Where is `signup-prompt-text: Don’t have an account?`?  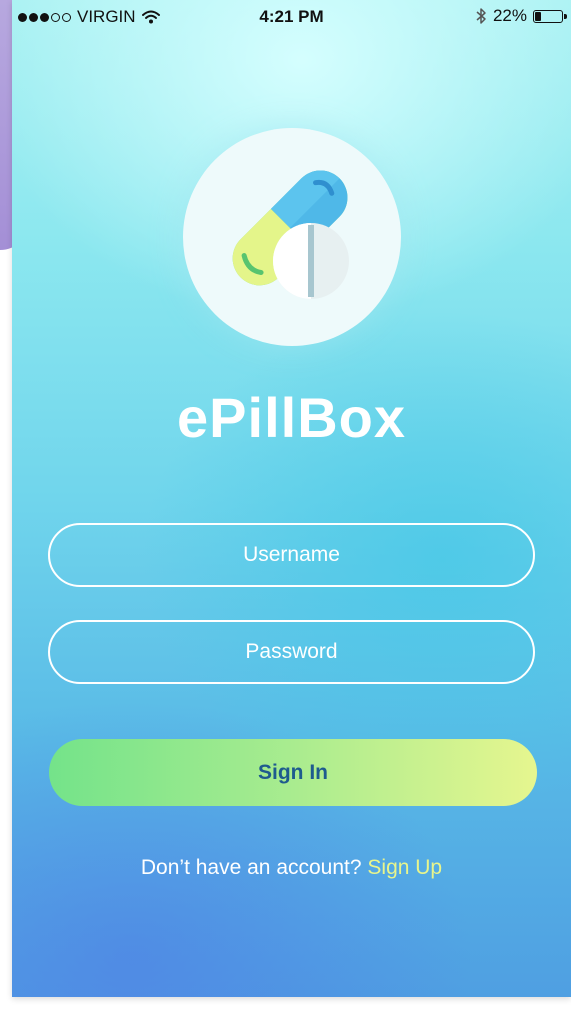
signup-prompt-text: Don’t have an account? is located at coordinates (254, 867).